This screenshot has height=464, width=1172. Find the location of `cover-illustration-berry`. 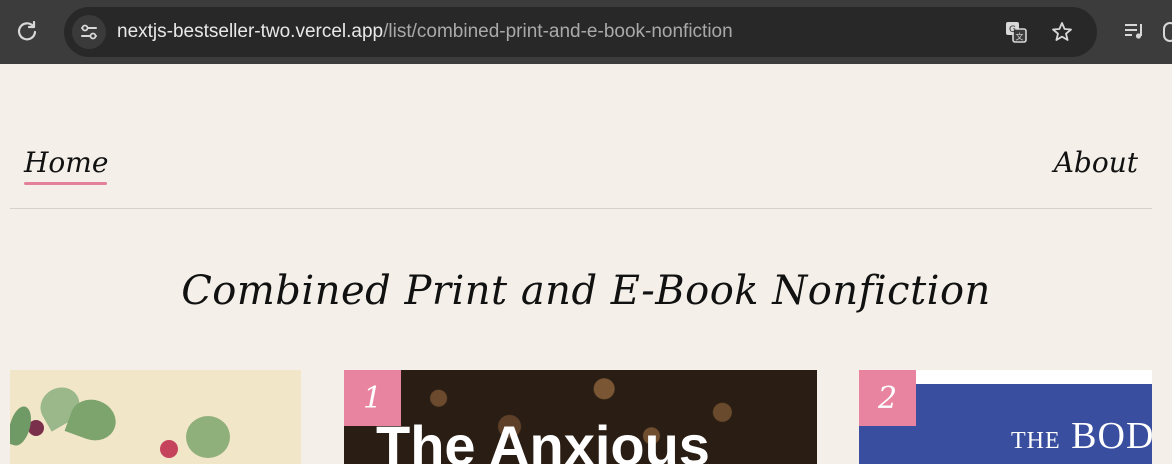

cover-illustration-berry is located at coordinates (169, 449).